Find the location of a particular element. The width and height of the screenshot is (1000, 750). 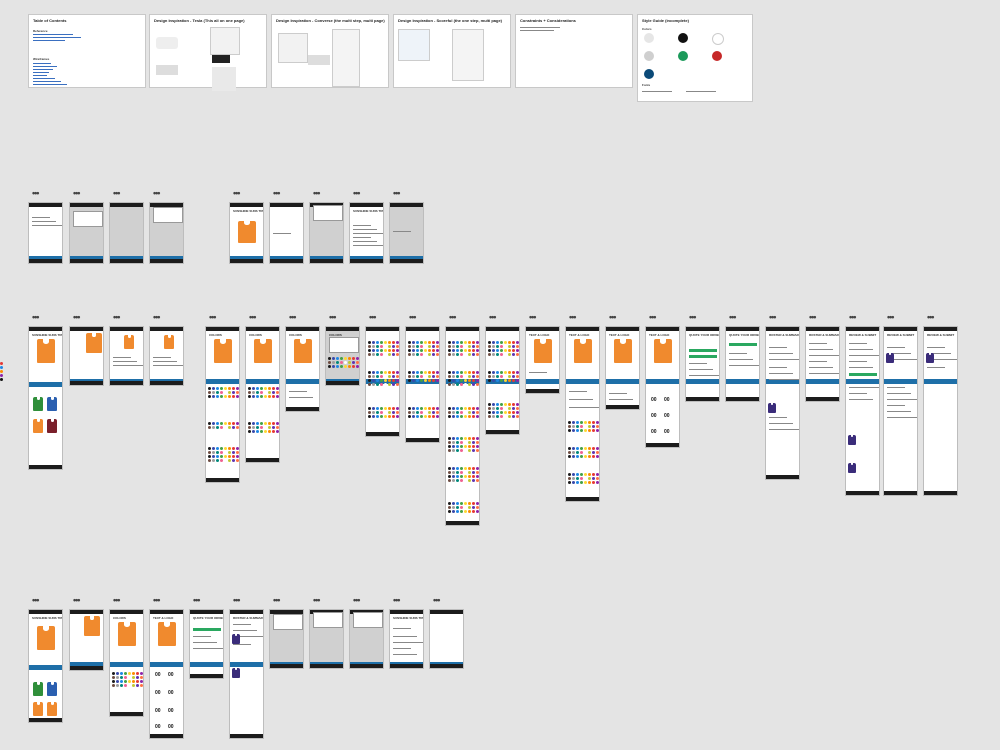

wireframe-screen: COLORS is located at coordinates (222, 404).